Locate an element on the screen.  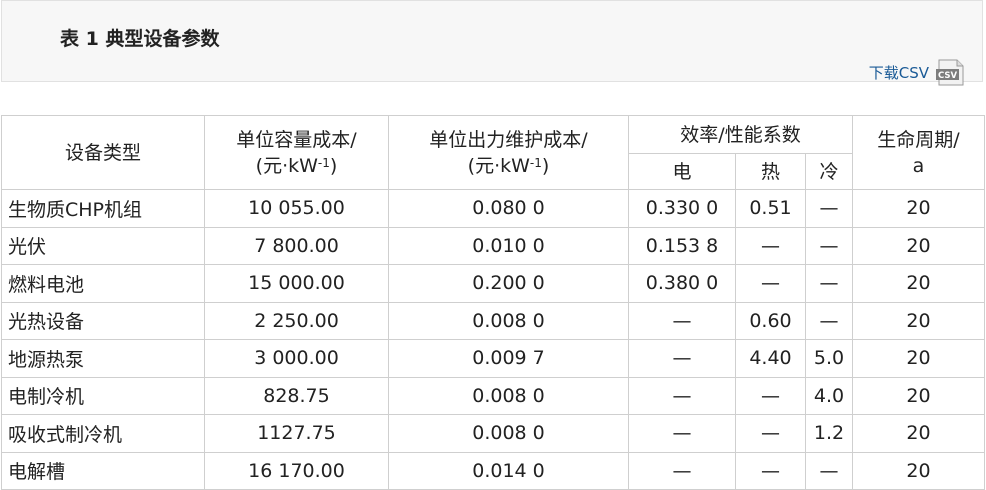
header-capacity-cost: 单位容量成本/ (元·kW-1) is located at coordinates (296, 152).